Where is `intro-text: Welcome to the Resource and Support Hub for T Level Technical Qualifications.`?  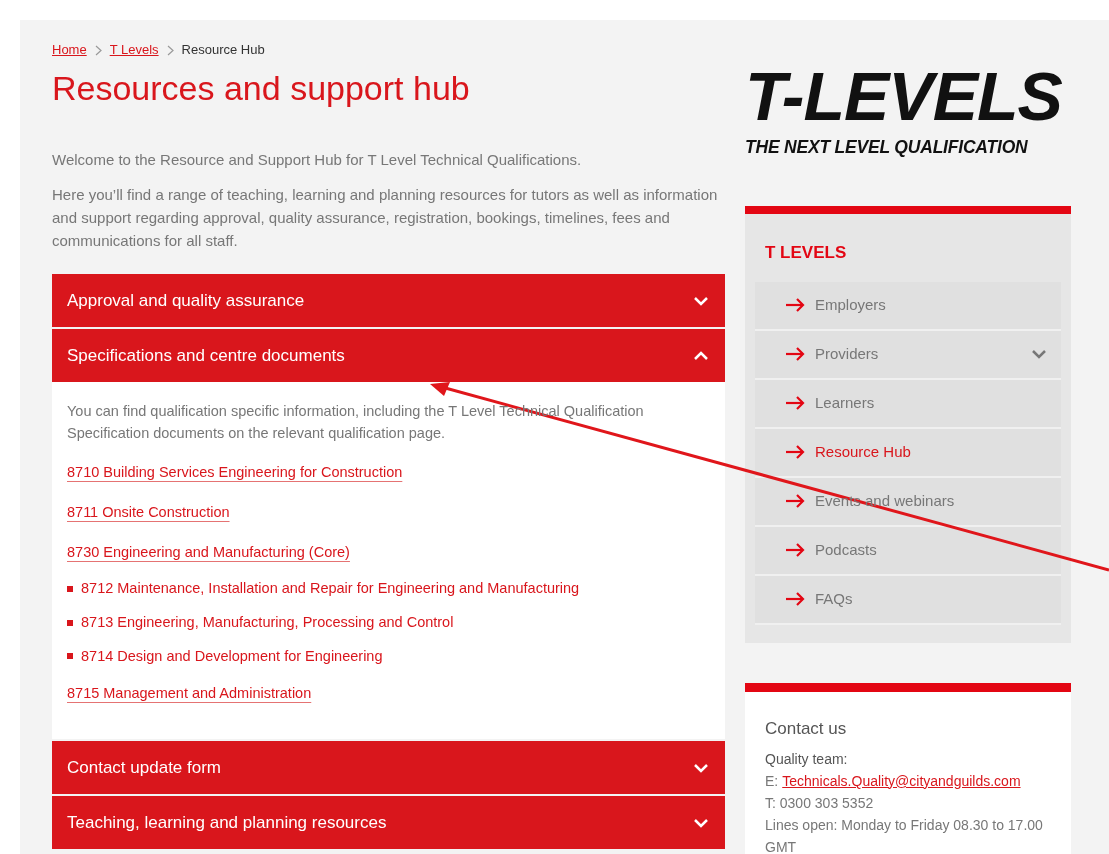
intro-text: Welcome to the Resource and Support Hub for T Level Technical Qualifications. is located at coordinates (317, 160).